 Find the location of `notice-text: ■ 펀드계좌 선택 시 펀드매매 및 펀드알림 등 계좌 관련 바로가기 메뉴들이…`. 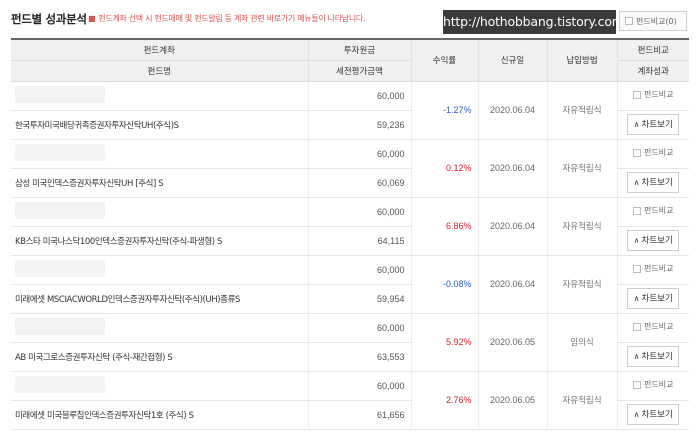

notice-text: ■ 펀드계좌 선택 시 펀드매매 및 펀드알림 등 계좌 관련 바로가기 메뉴들이… is located at coordinates (227, 18).